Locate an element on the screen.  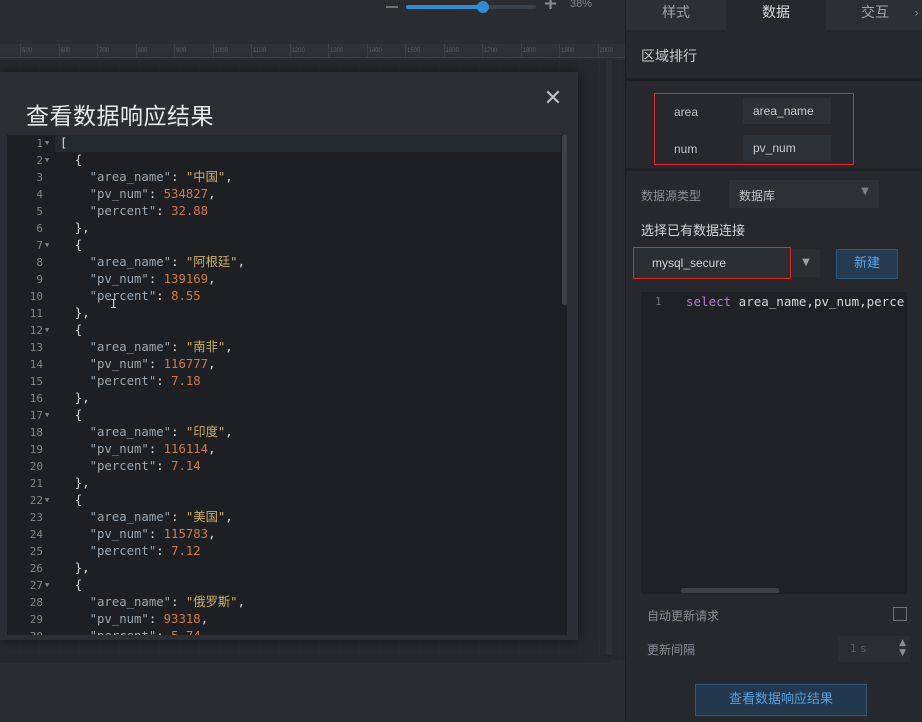
sql-horizontal-scrollbar is located at coordinates (730, 590).